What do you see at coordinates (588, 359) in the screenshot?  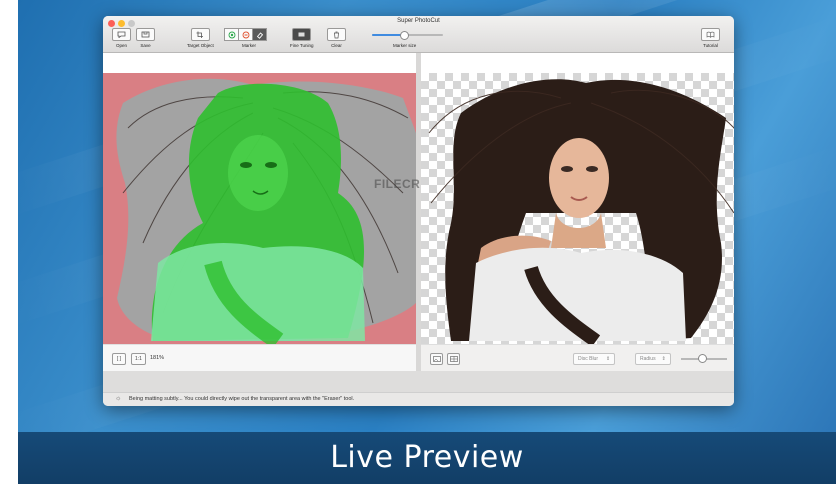 I see `blur-mode-value: Disc Blur` at bounding box center [588, 359].